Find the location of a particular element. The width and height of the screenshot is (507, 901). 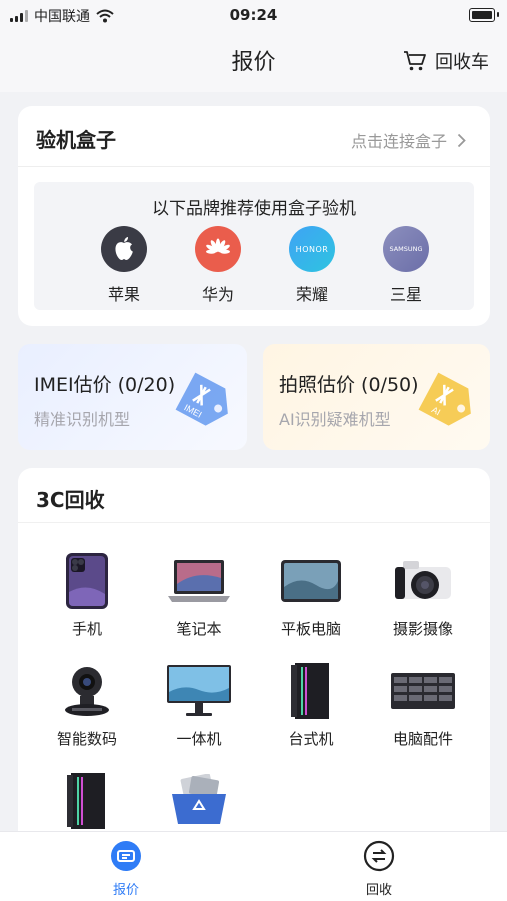

status-bar: 中国联通 09:24 is located at coordinates (253, 15).